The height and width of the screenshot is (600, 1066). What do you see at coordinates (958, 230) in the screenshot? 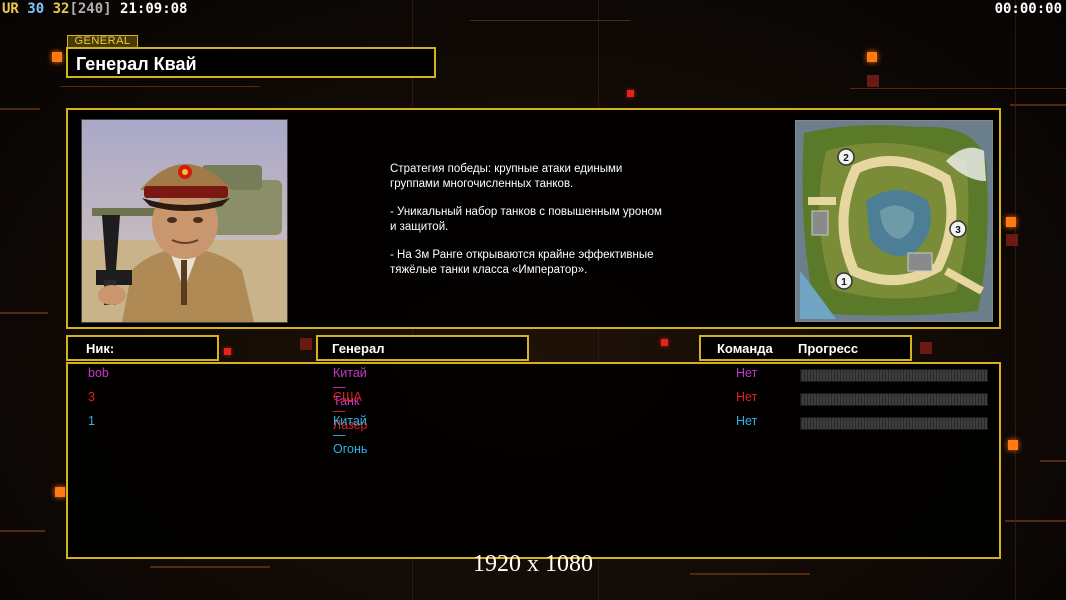
I see `spawn-label-3: 3` at bounding box center [958, 230].